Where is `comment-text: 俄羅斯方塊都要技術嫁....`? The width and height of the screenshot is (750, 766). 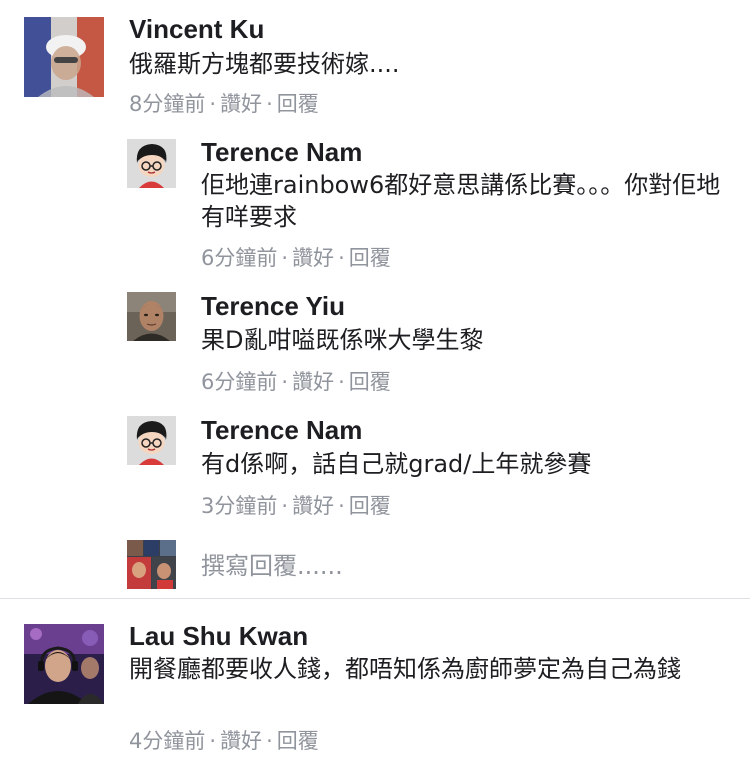
comment-text: 俄羅斯方塊都要技術嫁.... is located at coordinates (264, 64).